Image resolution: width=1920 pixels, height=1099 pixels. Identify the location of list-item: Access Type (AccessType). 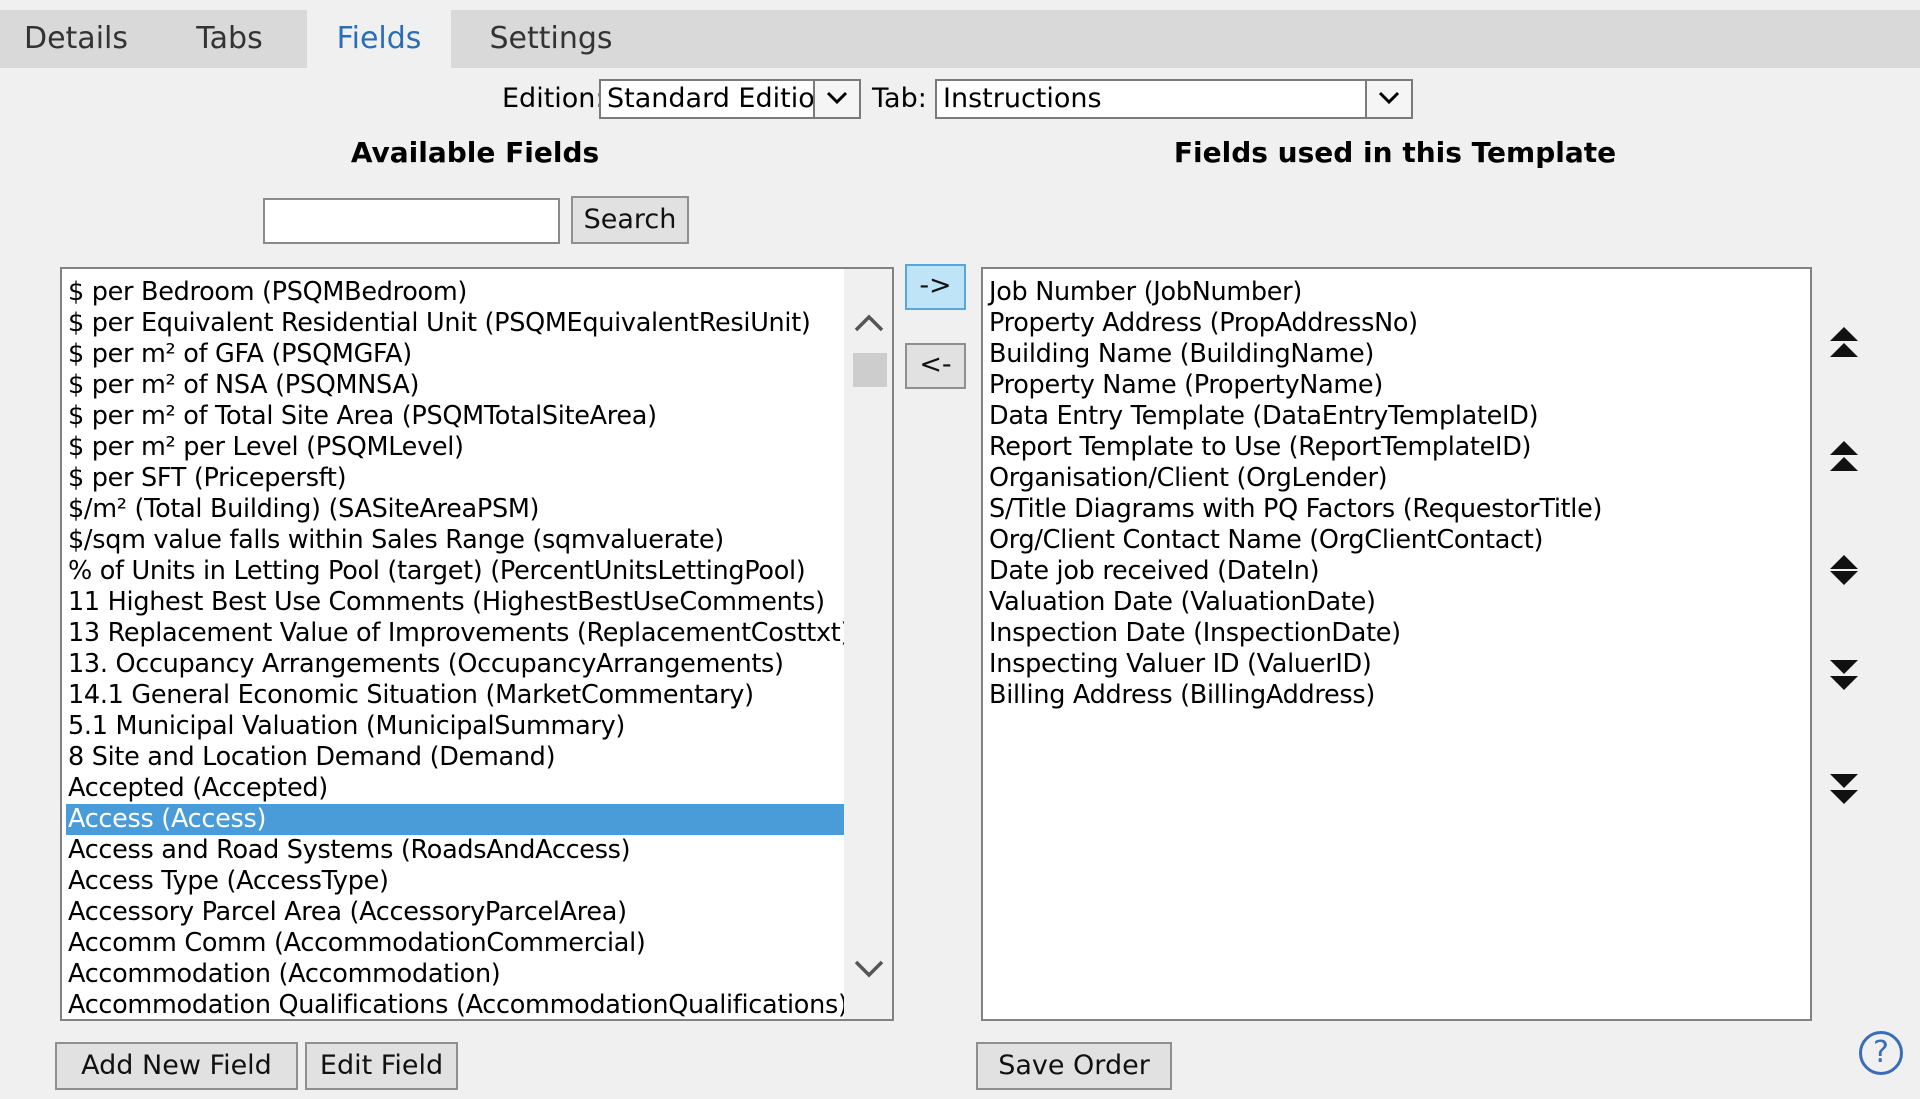
(458, 881).